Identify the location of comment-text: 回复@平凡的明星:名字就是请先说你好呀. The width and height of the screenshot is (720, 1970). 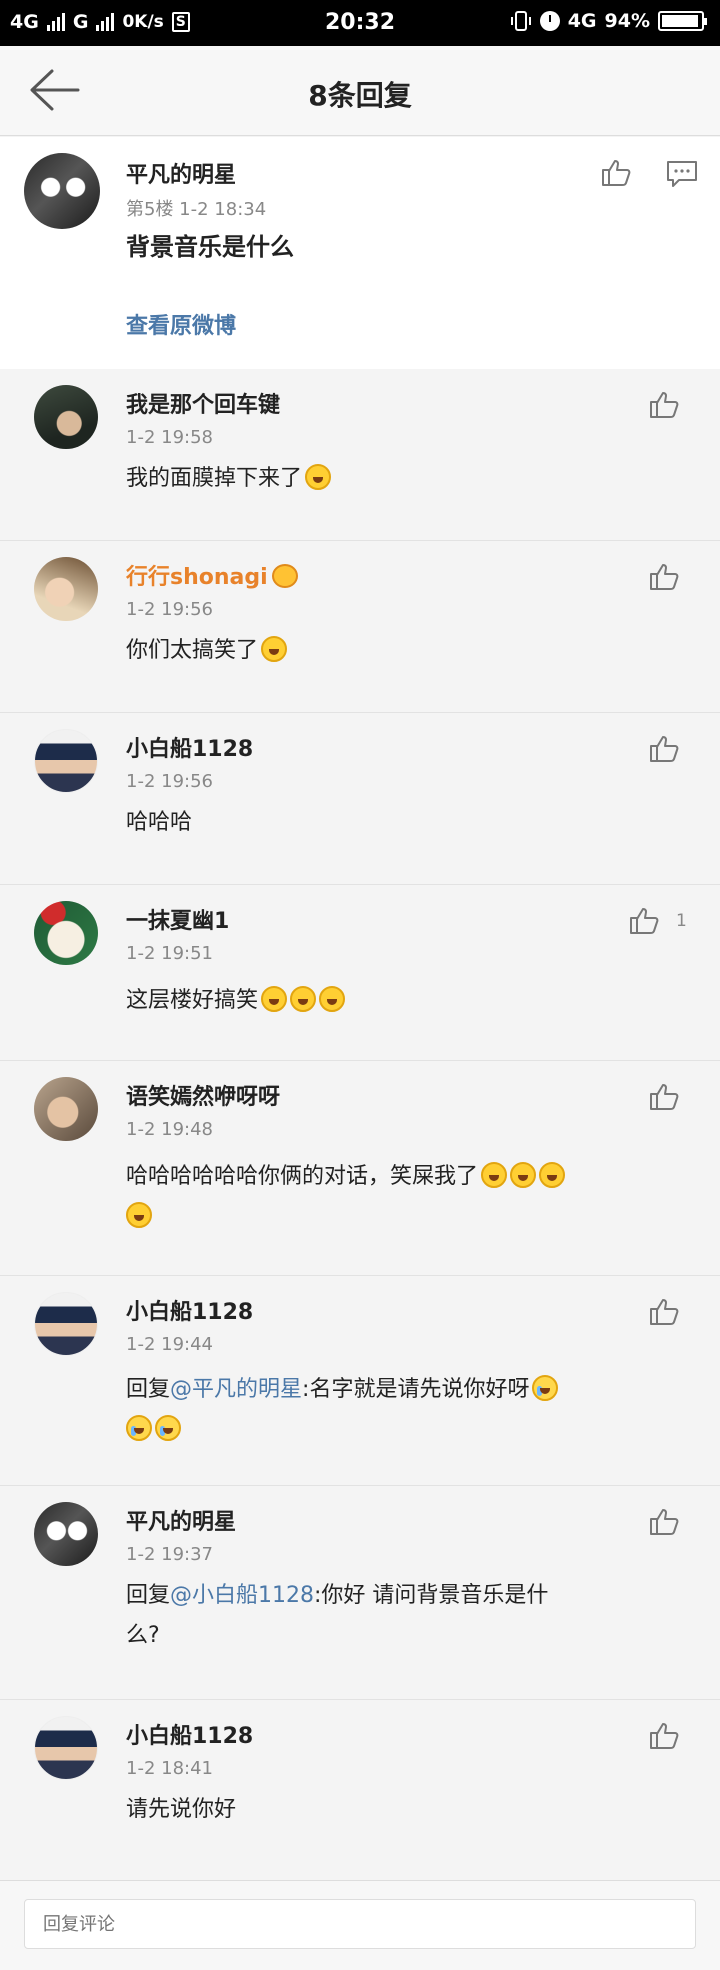
(396, 1410).